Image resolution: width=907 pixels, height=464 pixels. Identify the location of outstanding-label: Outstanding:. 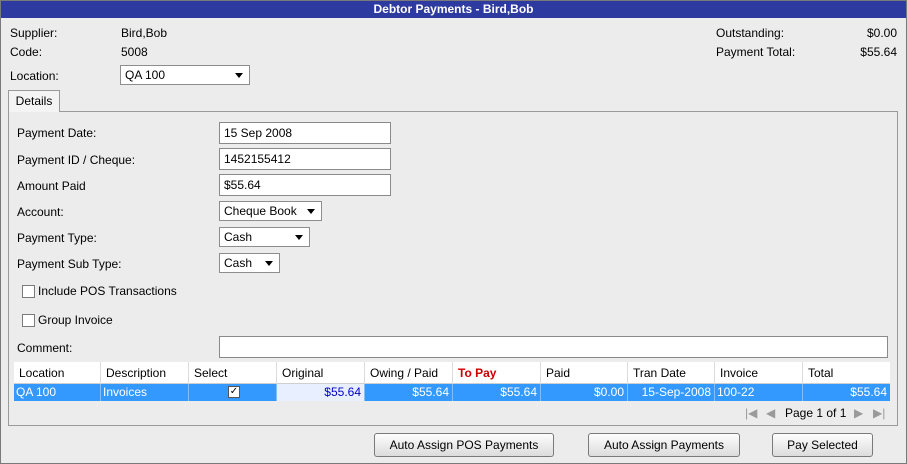
(750, 33).